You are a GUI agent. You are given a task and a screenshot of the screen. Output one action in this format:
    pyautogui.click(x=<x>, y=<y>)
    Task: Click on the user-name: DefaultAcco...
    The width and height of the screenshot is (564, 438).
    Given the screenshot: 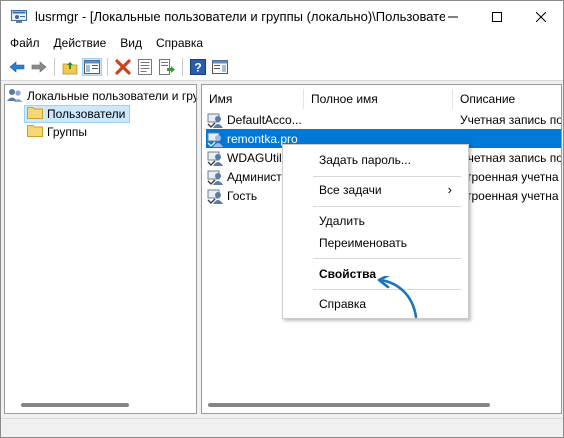 What is the action you would take?
    pyautogui.click(x=264, y=119)
    